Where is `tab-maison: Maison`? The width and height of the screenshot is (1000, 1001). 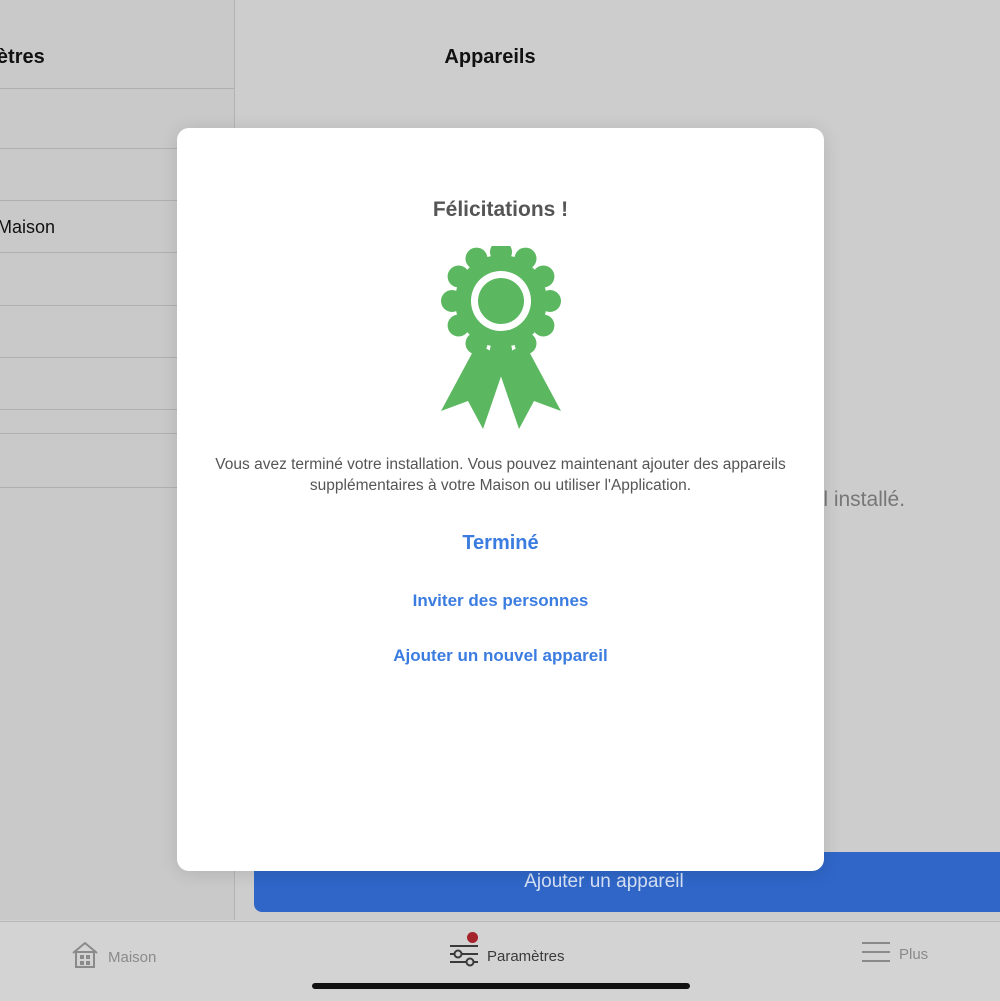
tab-maison: Maison is located at coordinates (113, 957).